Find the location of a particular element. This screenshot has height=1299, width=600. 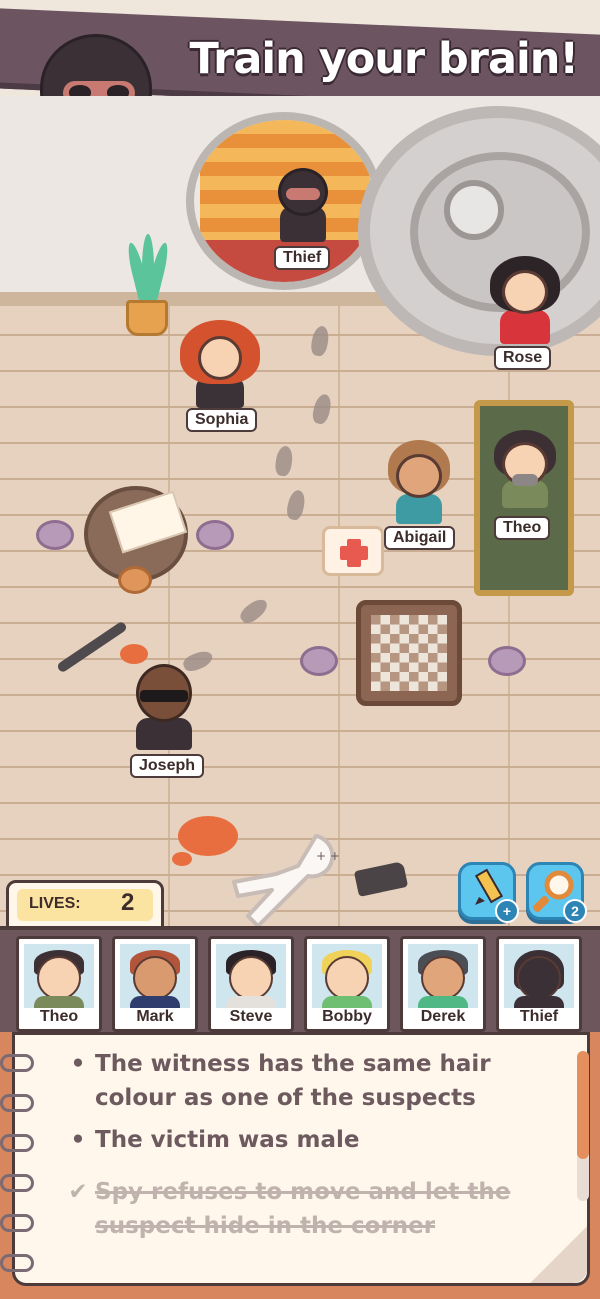

character-sophia is located at coordinates (220, 365).